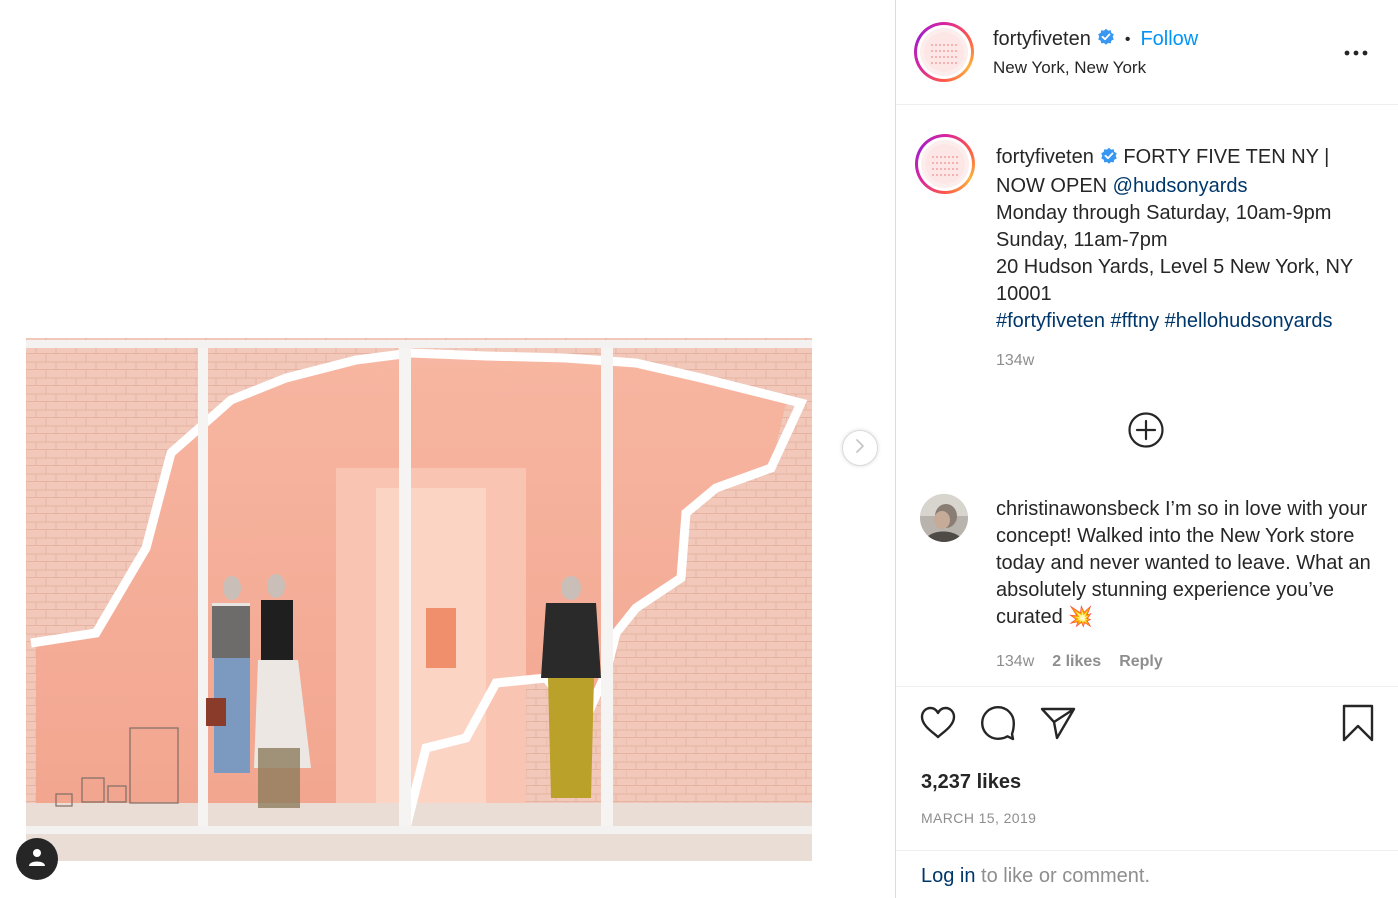 The image size is (1398, 898). What do you see at coordinates (944, 518) in the screenshot?
I see `commenter-avatar` at bounding box center [944, 518].